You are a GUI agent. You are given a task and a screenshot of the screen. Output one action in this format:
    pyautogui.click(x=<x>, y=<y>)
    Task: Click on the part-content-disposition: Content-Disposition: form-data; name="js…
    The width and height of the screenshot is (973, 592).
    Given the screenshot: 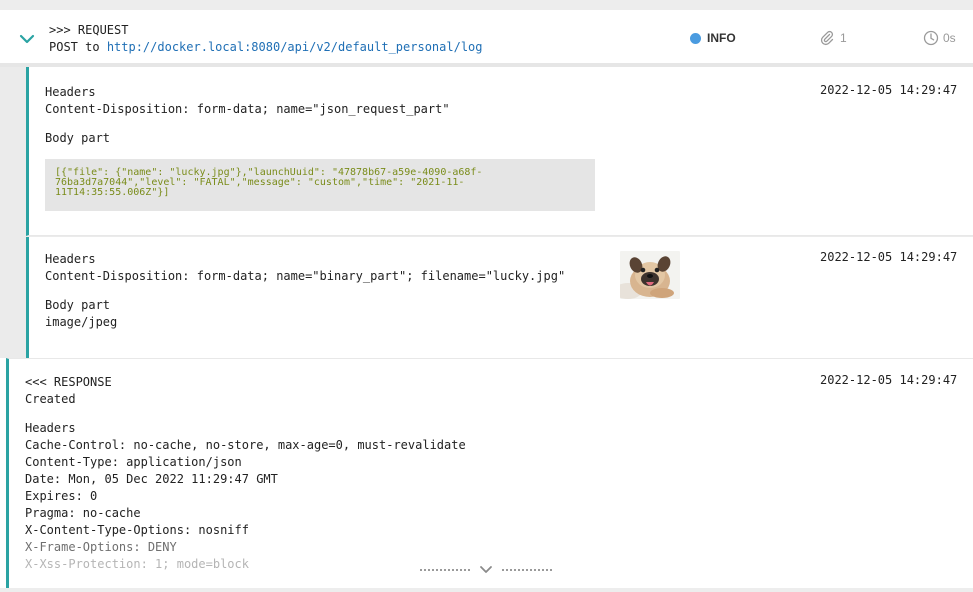 What is the action you would take?
    pyautogui.click(x=247, y=109)
    